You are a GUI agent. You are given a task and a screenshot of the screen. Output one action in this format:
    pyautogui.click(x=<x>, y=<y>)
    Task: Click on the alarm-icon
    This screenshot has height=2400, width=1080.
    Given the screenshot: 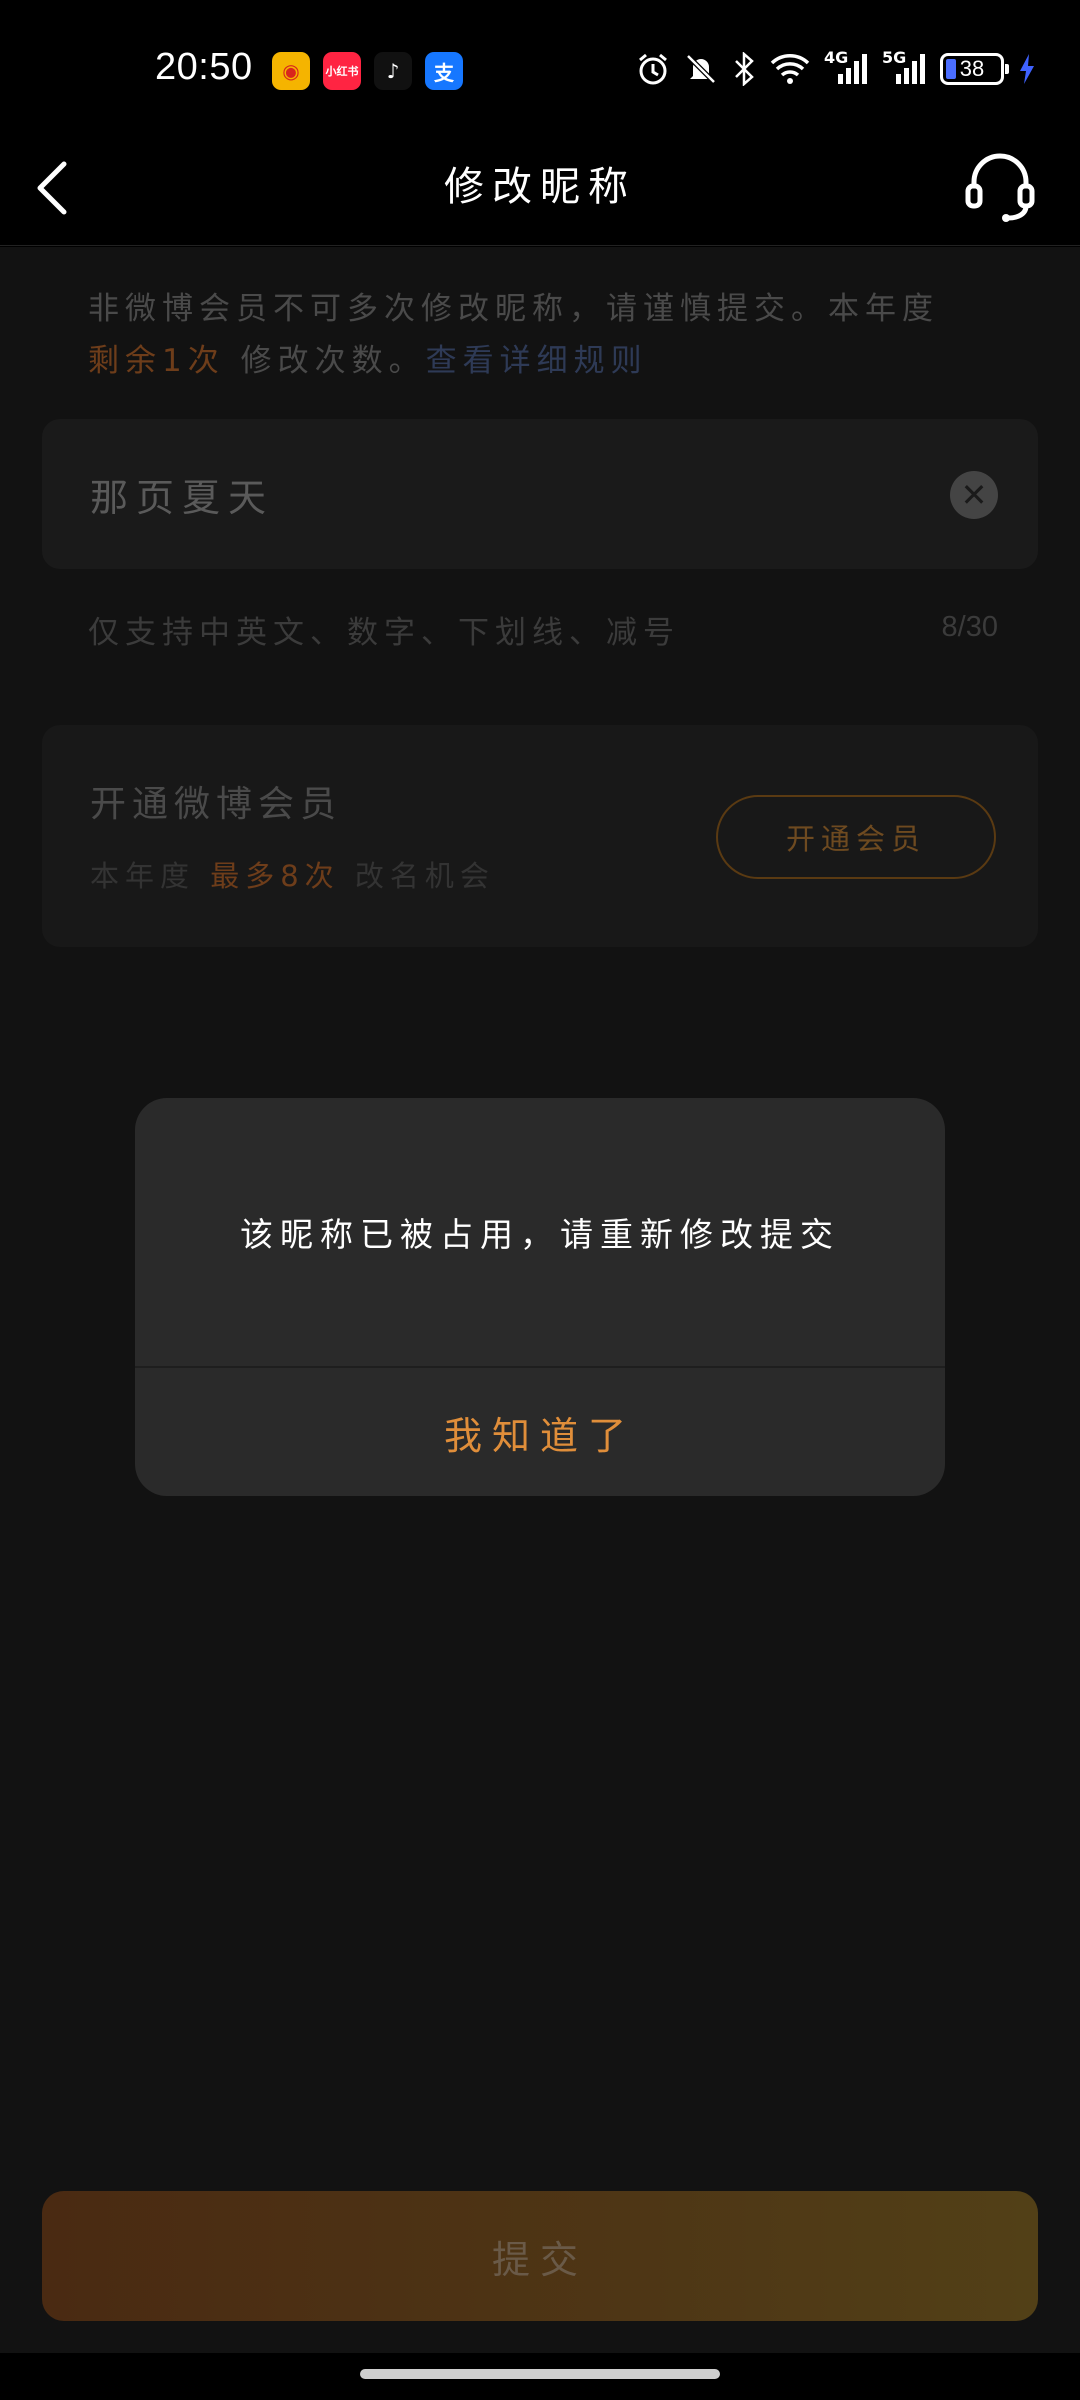 What is the action you would take?
    pyautogui.click(x=653, y=69)
    